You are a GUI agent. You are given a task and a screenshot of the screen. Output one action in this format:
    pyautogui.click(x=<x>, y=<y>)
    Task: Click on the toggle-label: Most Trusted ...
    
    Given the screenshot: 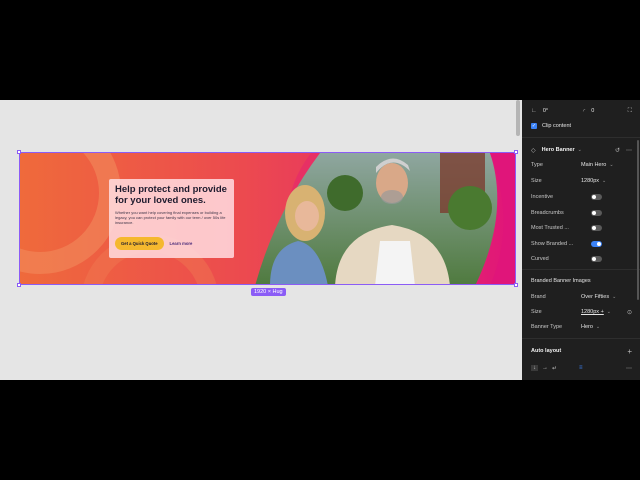 What is the action you would take?
    pyautogui.click(x=550, y=228)
    